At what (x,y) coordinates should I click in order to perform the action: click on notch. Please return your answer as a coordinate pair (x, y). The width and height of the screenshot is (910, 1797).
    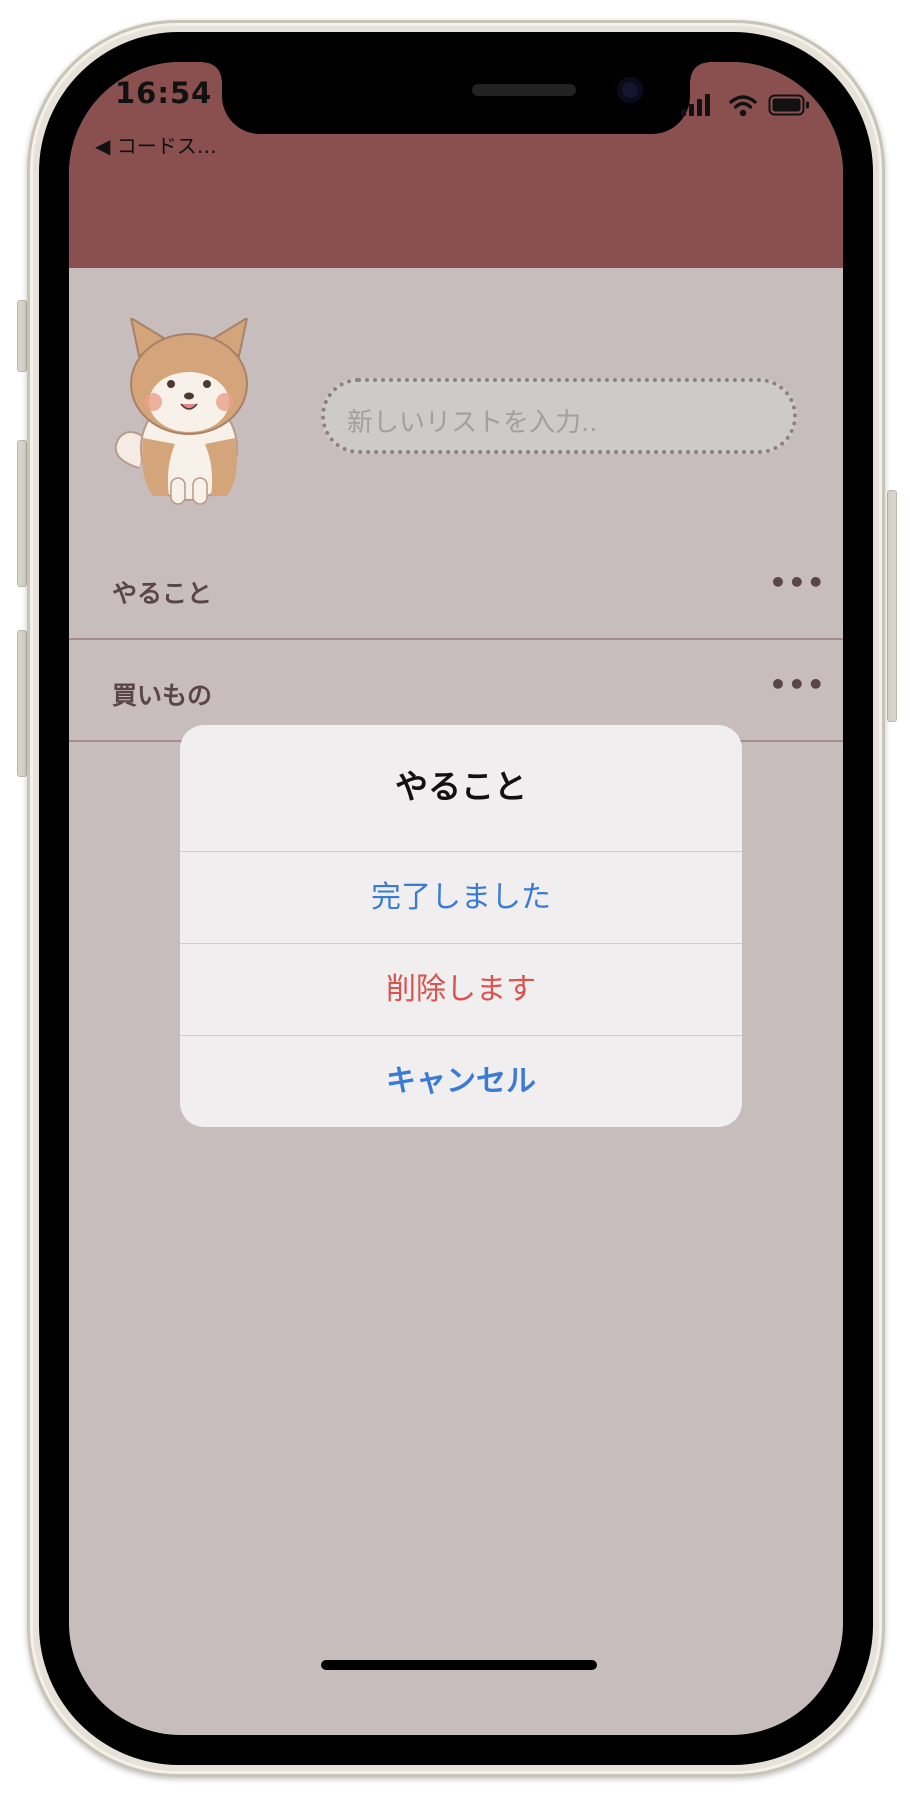
    Looking at the image, I should click on (456, 98).